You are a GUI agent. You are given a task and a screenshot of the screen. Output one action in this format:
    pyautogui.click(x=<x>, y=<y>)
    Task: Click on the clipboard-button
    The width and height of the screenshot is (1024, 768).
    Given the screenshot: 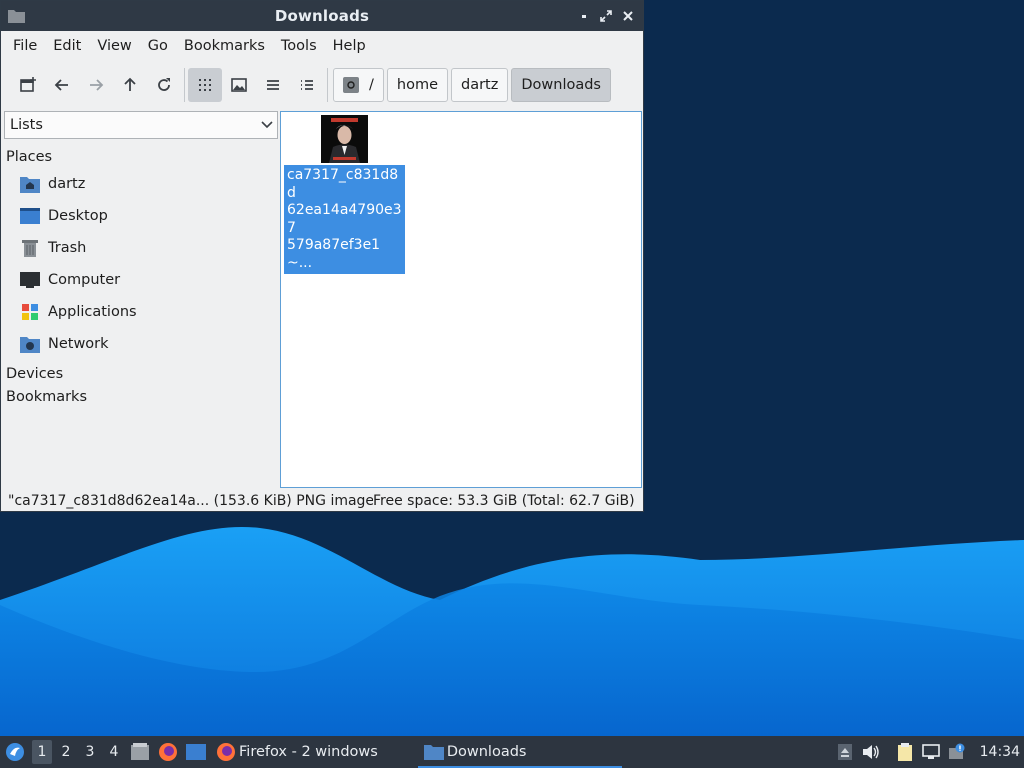 What is the action you would take?
    pyautogui.click(x=905, y=752)
    